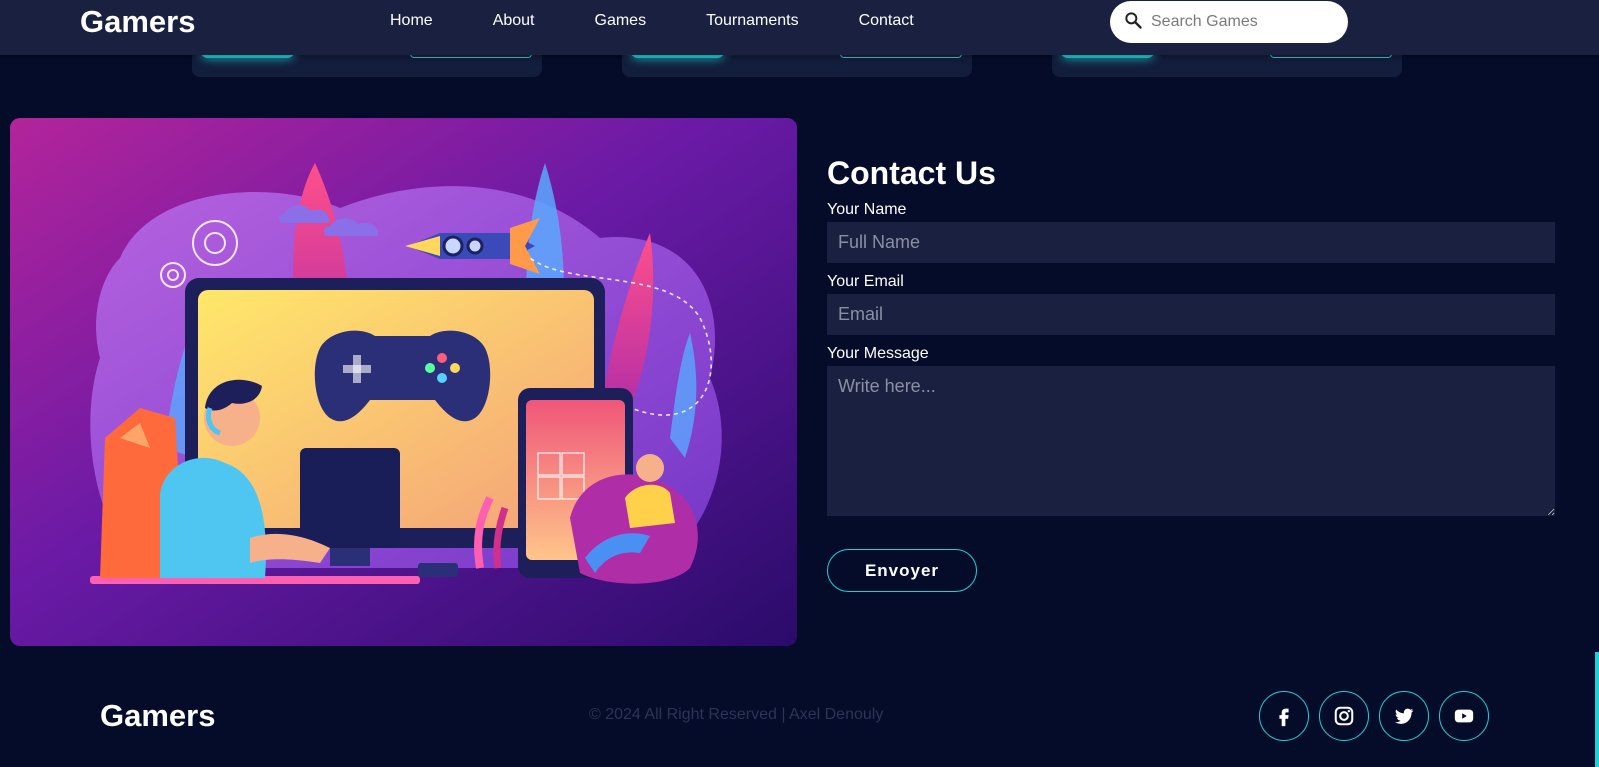 Image resolution: width=1599 pixels, height=767 pixels. What do you see at coordinates (621, 21) in the screenshot?
I see `nav-link-games: Games` at bounding box center [621, 21].